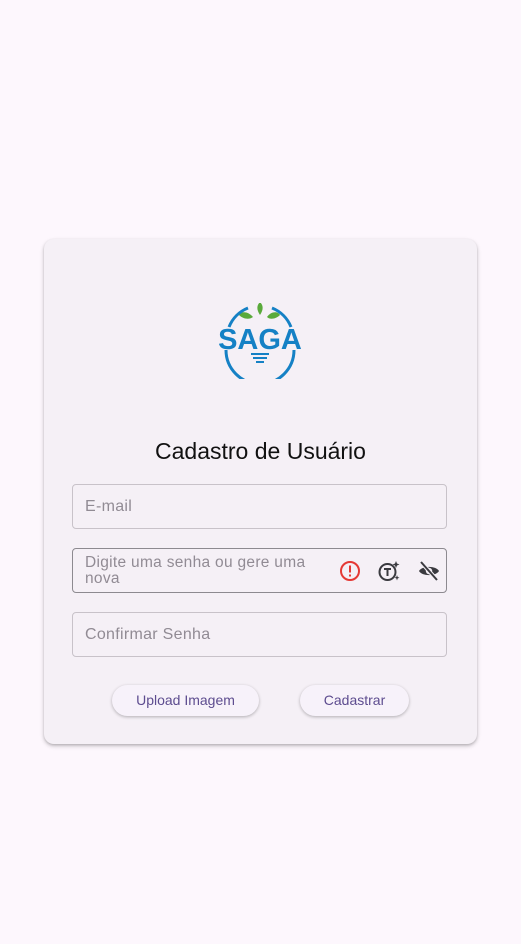 Image resolution: width=521 pixels, height=944 pixels. What do you see at coordinates (259, 506) in the screenshot?
I see `email-field: E-mail` at bounding box center [259, 506].